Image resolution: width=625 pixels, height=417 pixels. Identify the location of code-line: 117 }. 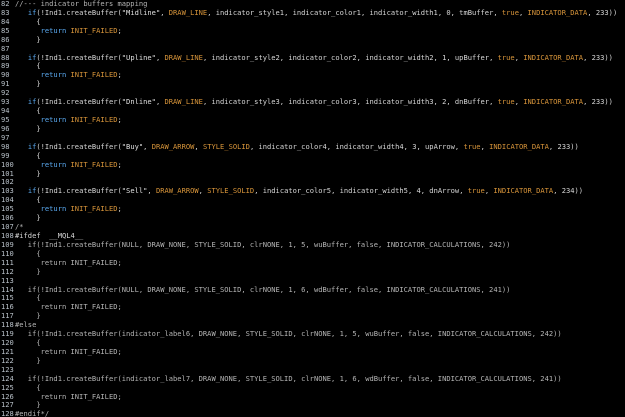
(312, 316).